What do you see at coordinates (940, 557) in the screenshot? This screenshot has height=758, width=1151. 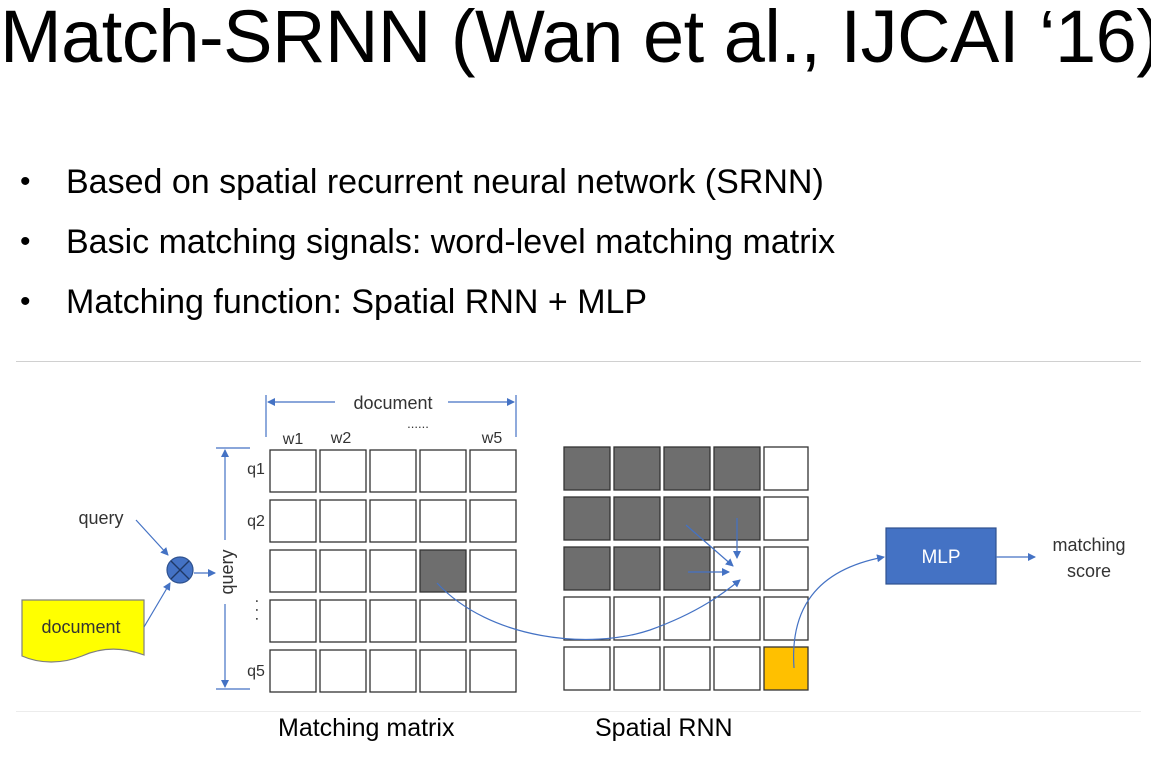 I see `mlp-label: MLP` at bounding box center [940, 557].